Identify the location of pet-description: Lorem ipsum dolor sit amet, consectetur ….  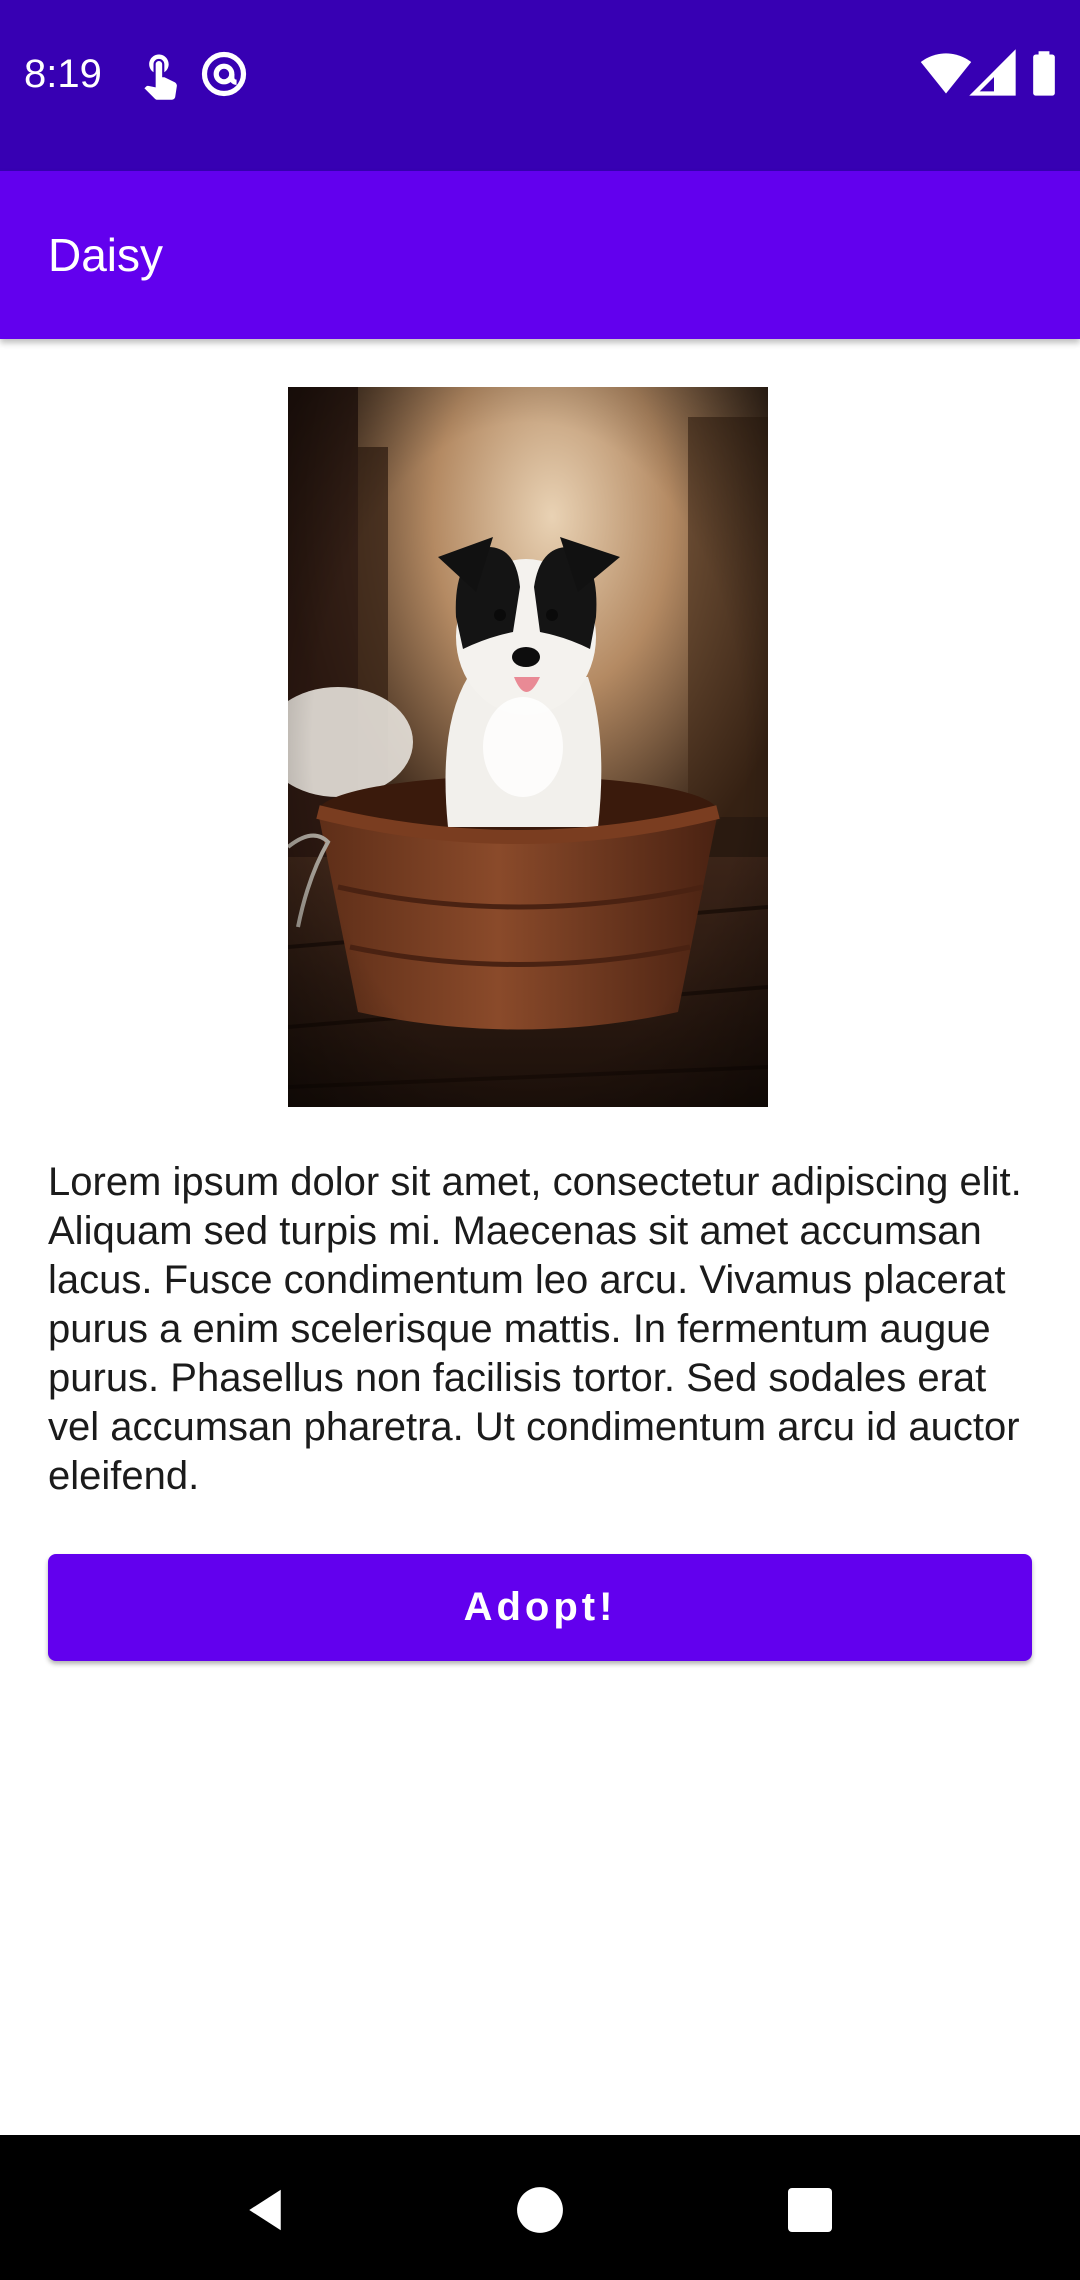
(535, 1329).